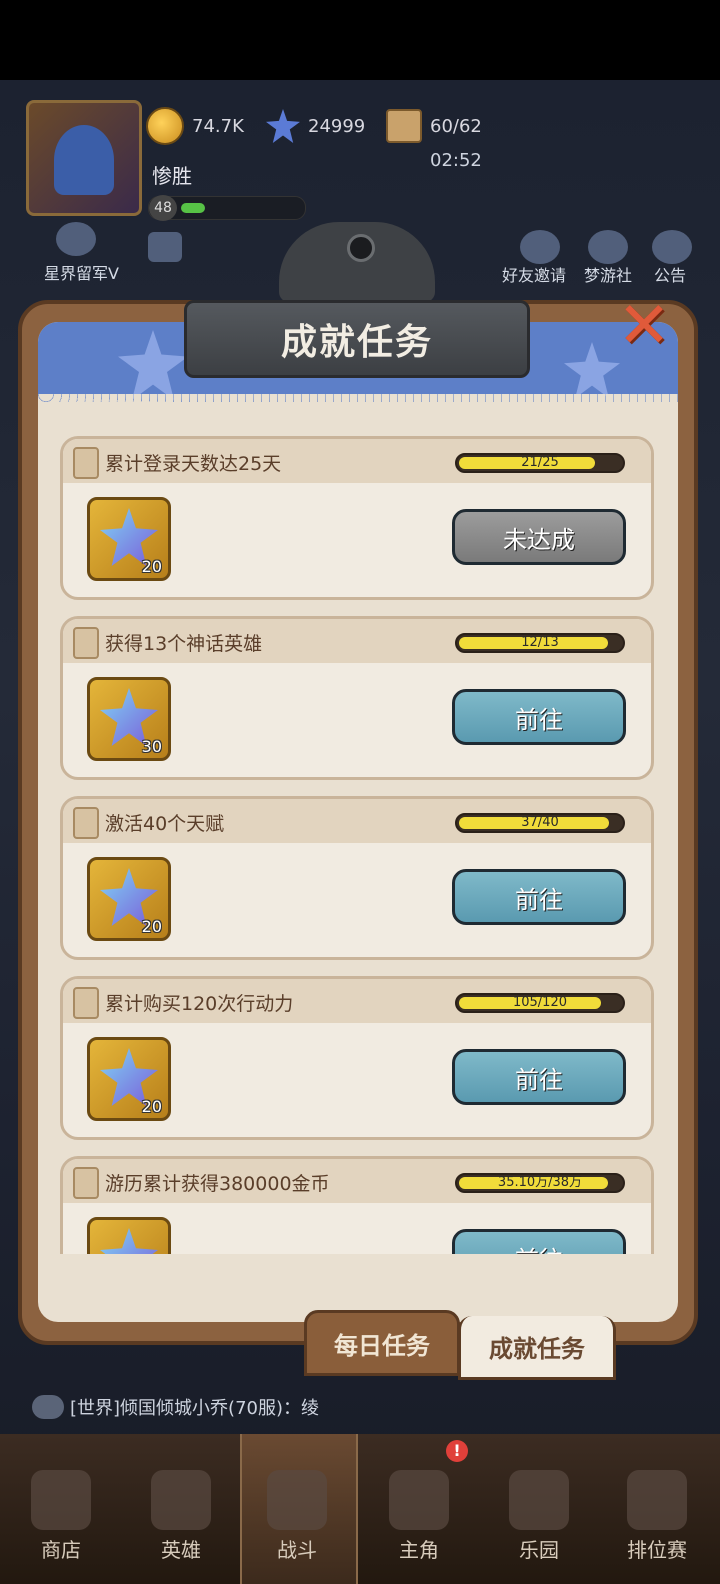  I want to click on task-progress-bar: 21/25, so click(540, 463).